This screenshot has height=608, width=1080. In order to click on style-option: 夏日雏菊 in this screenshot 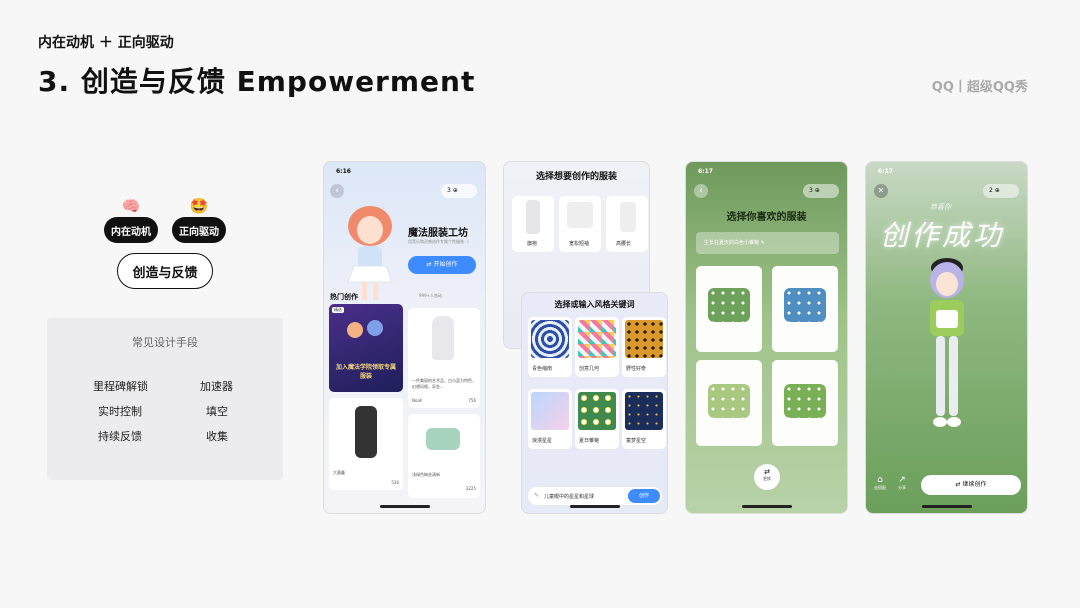, I will do `click(597, 419)`.